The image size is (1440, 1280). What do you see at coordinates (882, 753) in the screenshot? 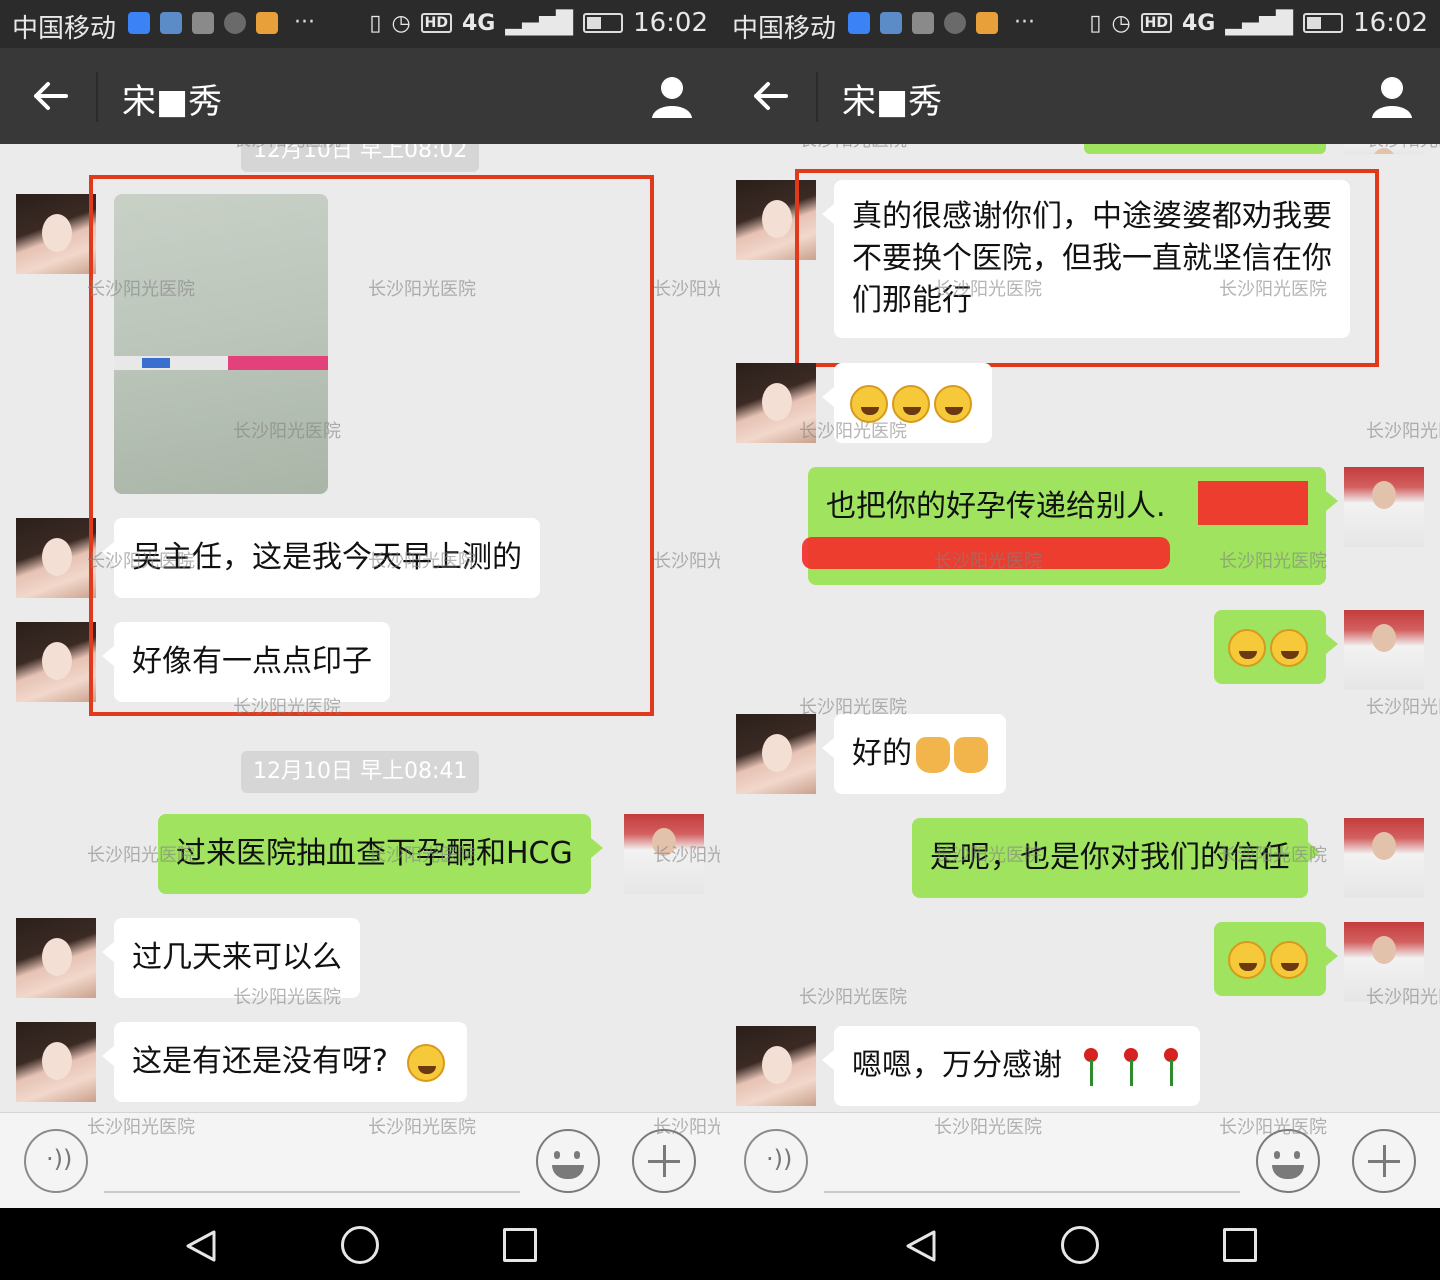
I see `message-text: 好的` at bounding box center [882, 753].